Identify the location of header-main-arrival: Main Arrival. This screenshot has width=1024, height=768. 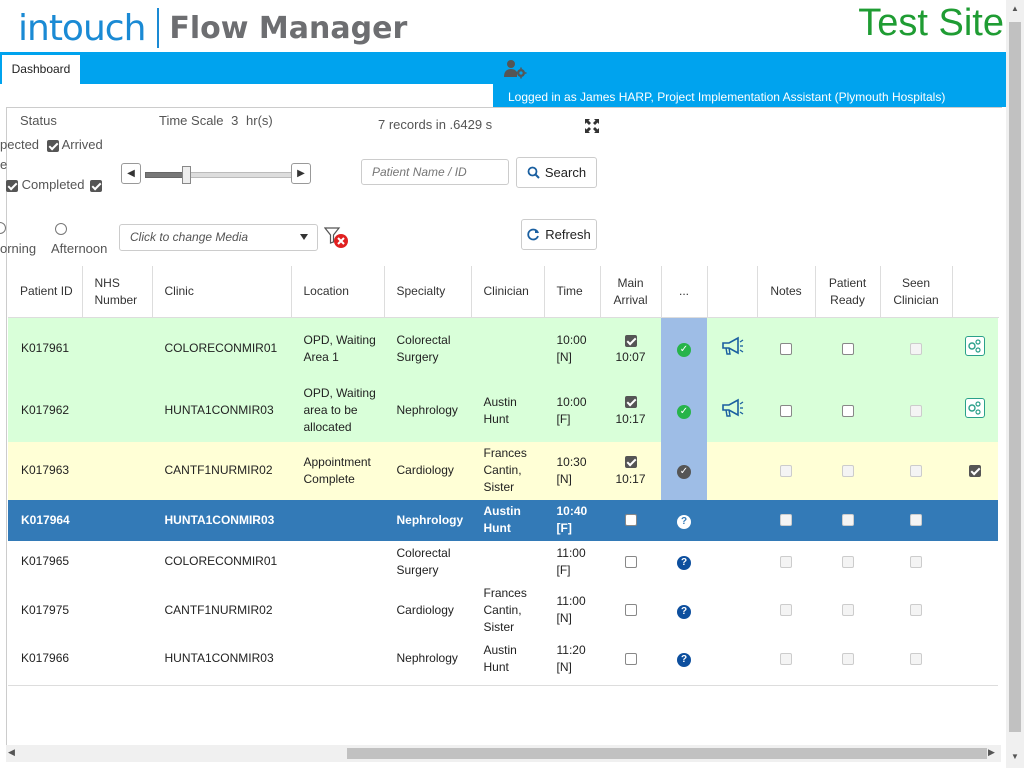
(630, 292).